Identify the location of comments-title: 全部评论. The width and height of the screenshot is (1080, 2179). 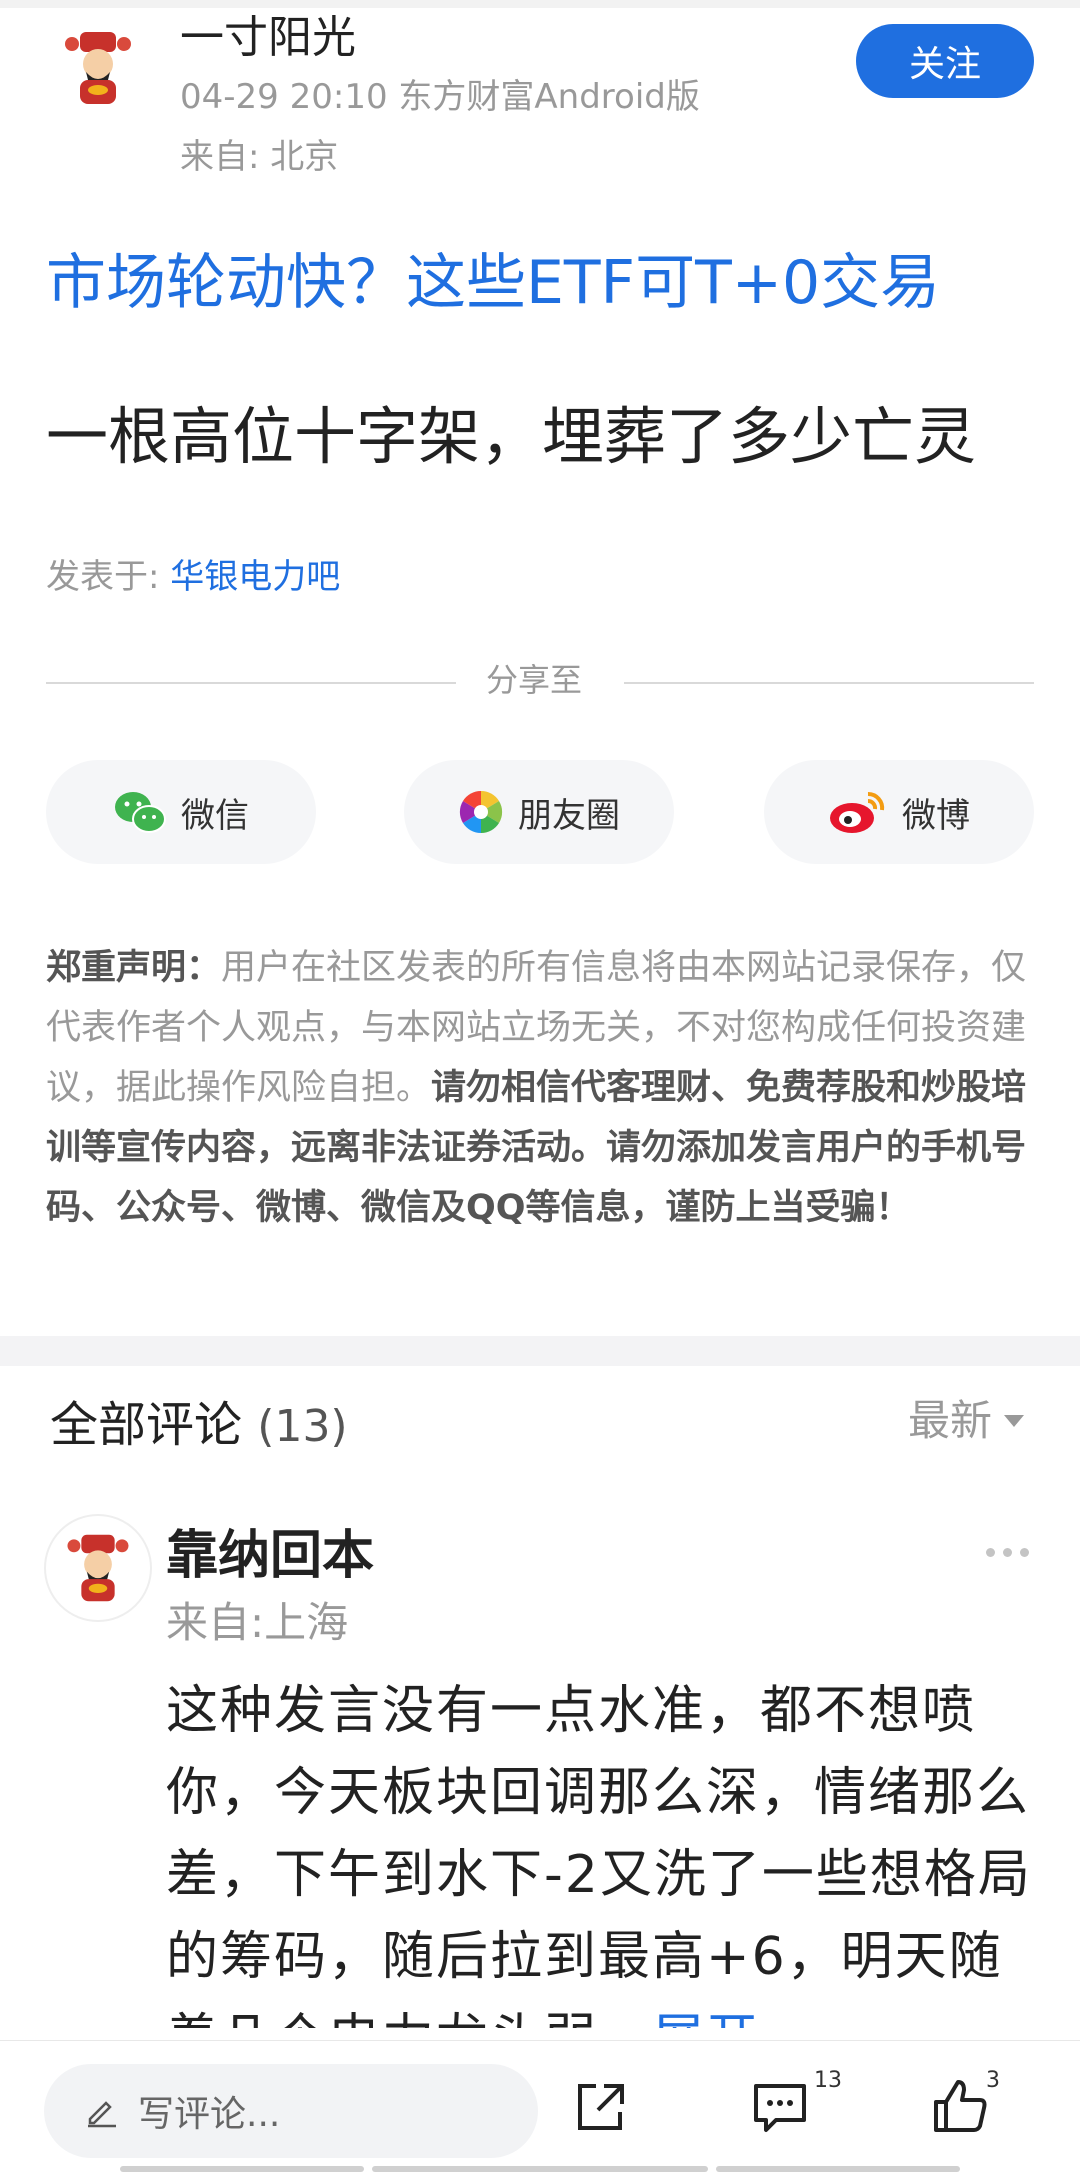
(146, 1425).